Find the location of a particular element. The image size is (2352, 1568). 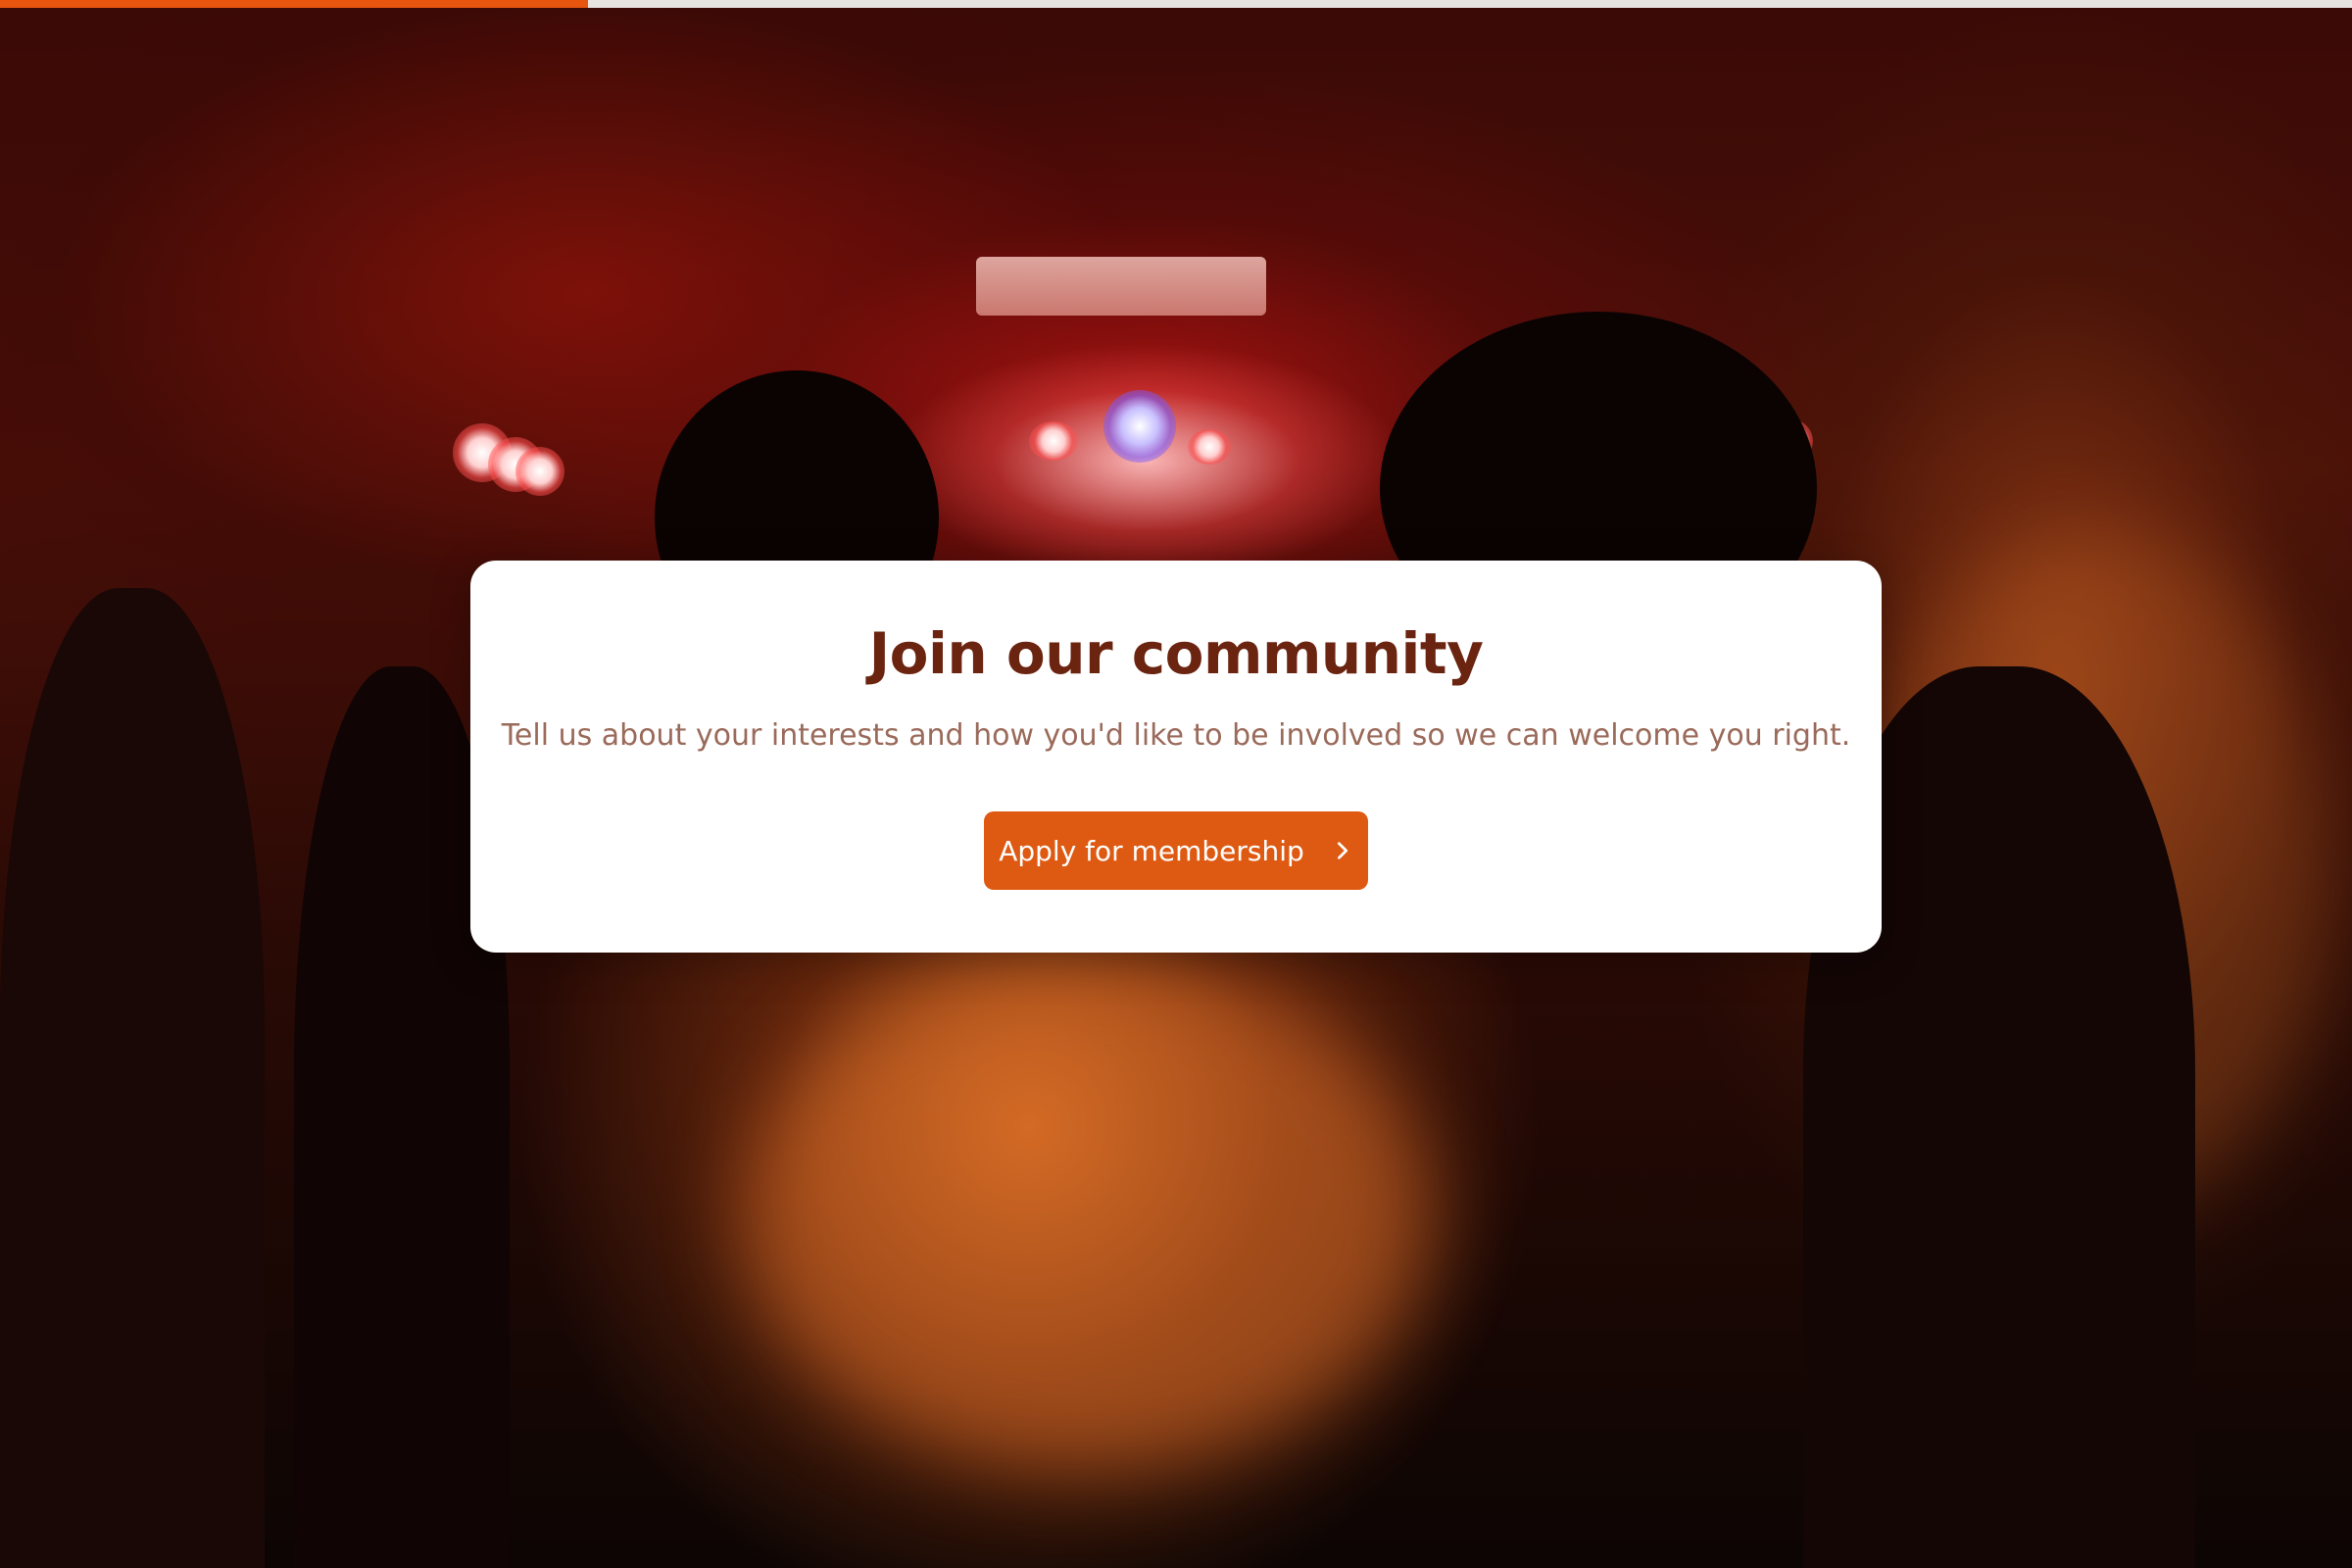

progress-bar is located at coordinates (1176, 4).